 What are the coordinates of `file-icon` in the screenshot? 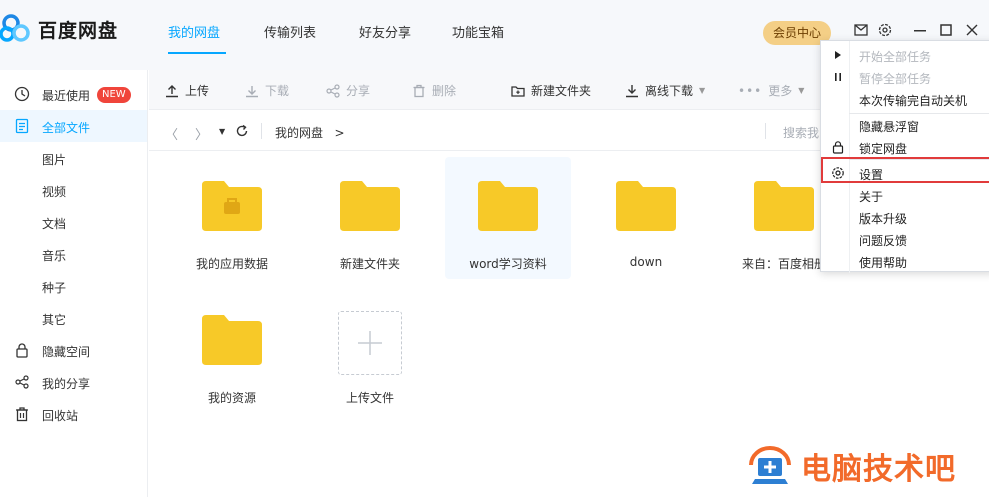 It's located at (22, 126).